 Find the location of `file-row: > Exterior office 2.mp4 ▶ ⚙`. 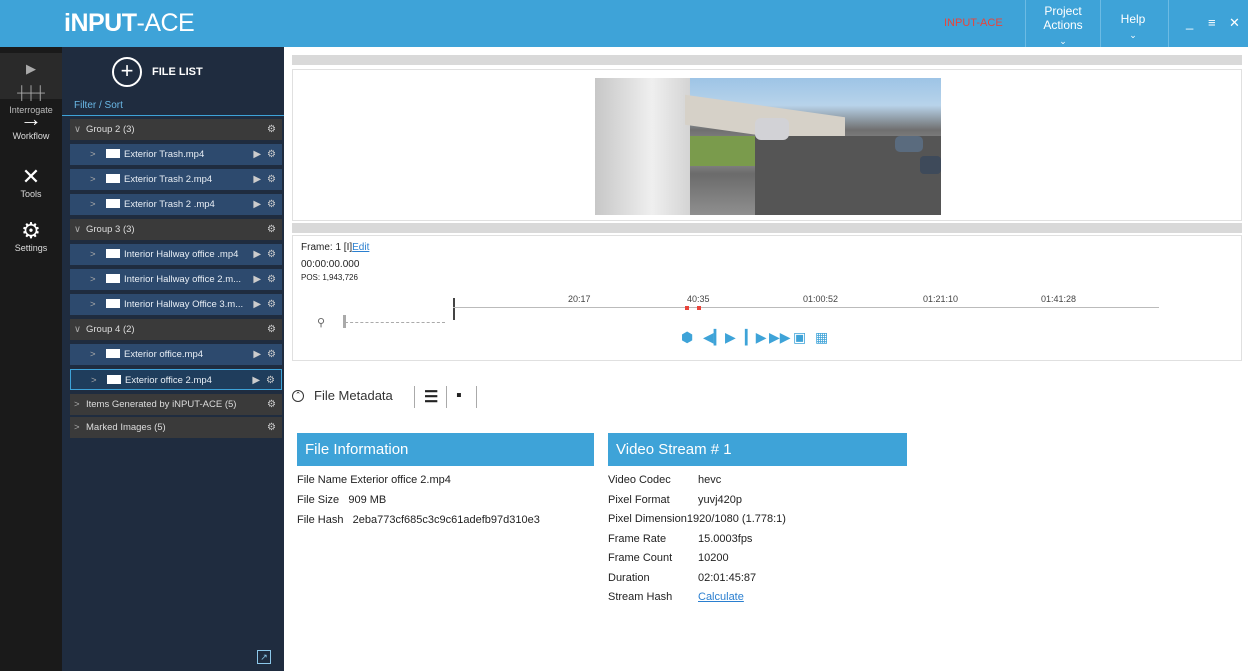

file-row: > Exterior office 2.mp4 ▶ ⚙ is located at coordinates (176, 379).